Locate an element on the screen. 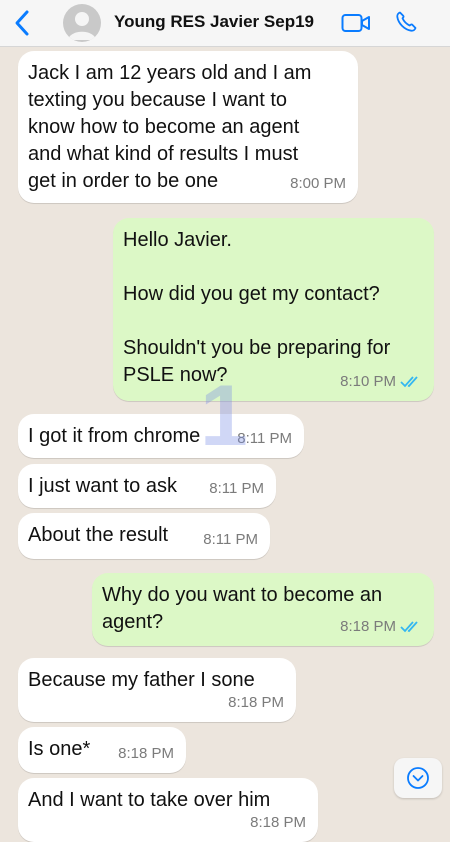 The width and height of the screenshot is (450, 842). video-camera-icon is located at coordinates (356, 23).